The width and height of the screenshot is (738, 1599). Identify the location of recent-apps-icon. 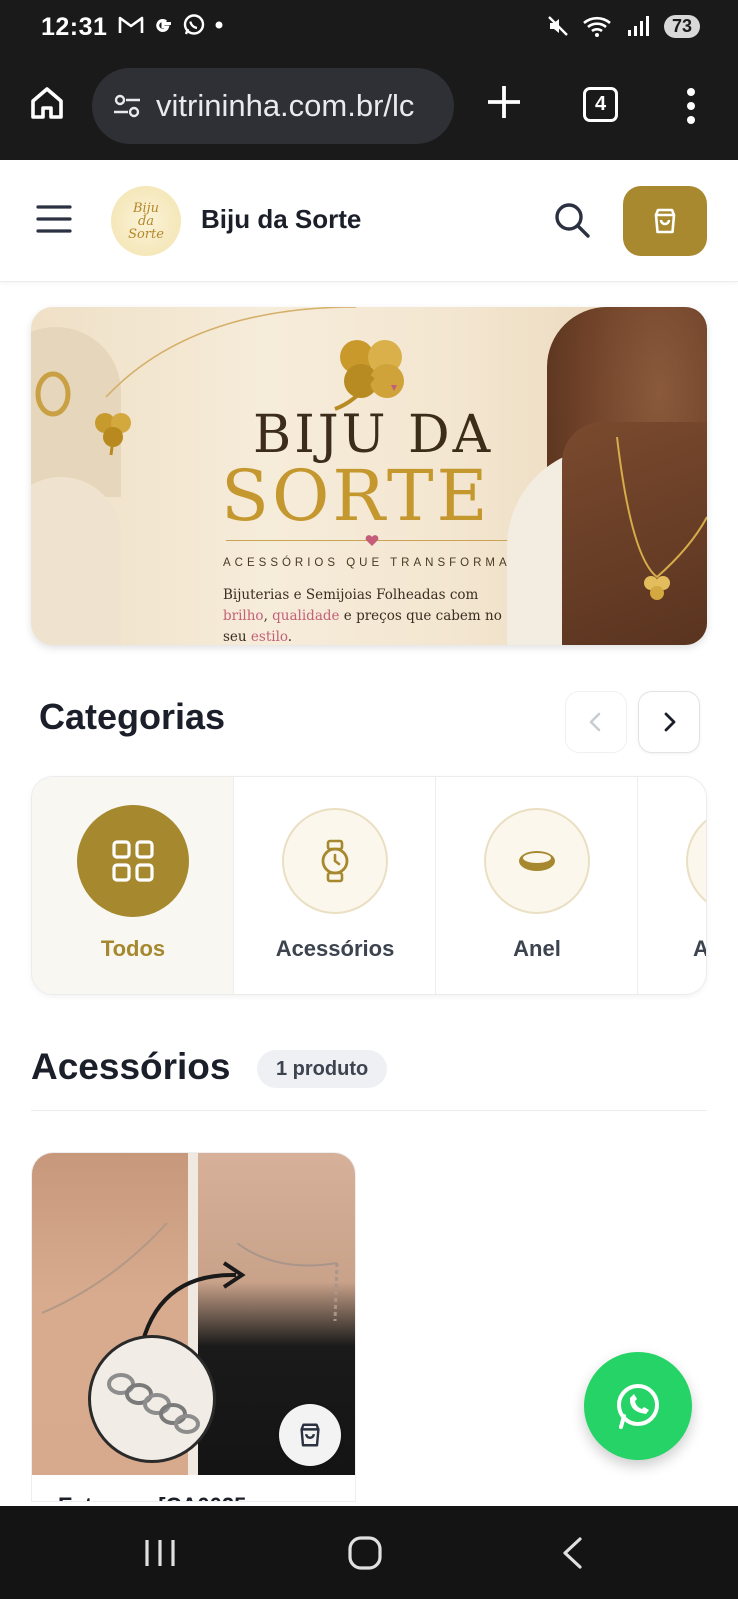
(160, 1553).